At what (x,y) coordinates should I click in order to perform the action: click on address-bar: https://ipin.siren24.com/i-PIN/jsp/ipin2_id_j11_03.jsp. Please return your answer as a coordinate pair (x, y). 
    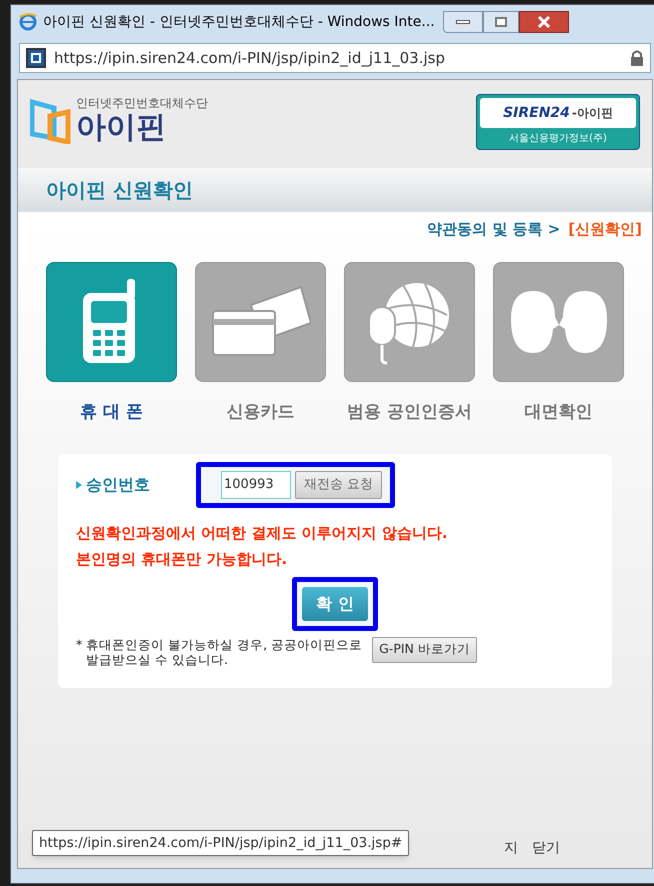
    Looking at the image, I should click on (335, 58).